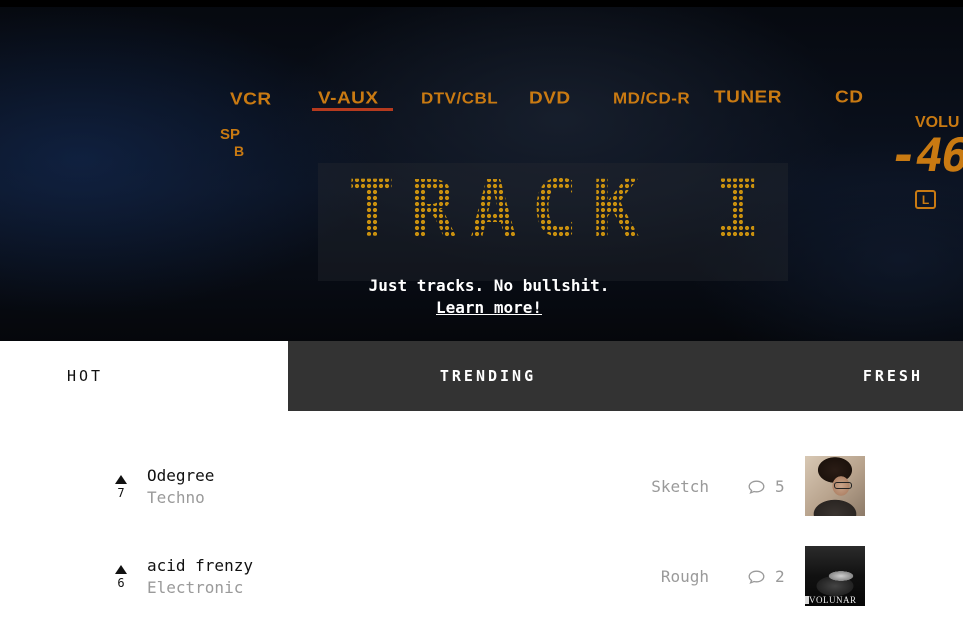 This screenshot has width=963, height=618. Describe the element at coordinates (200, 565) in the screenshot. I see `track-title: acid frenzy` at that location.